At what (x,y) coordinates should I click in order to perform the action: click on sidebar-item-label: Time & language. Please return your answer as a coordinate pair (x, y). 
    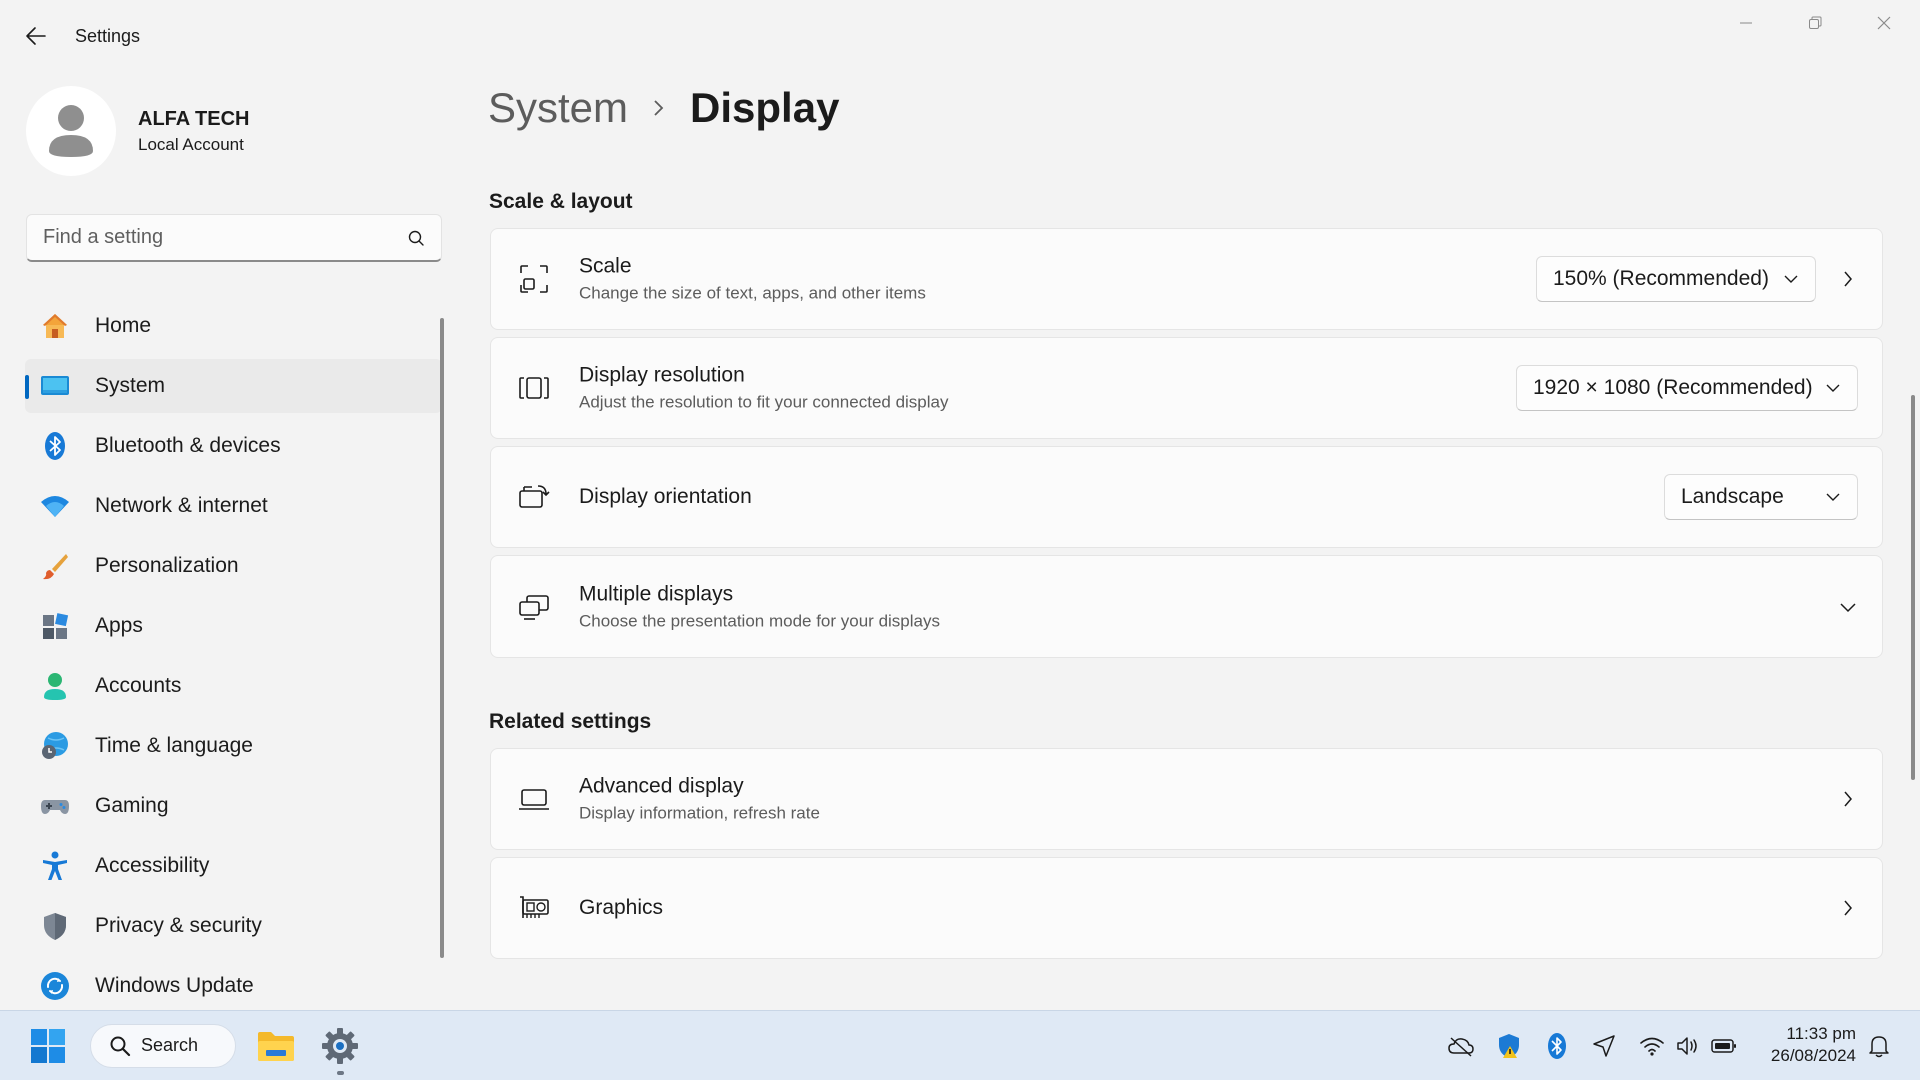
    Looking at the image, I should click on (174, 745).